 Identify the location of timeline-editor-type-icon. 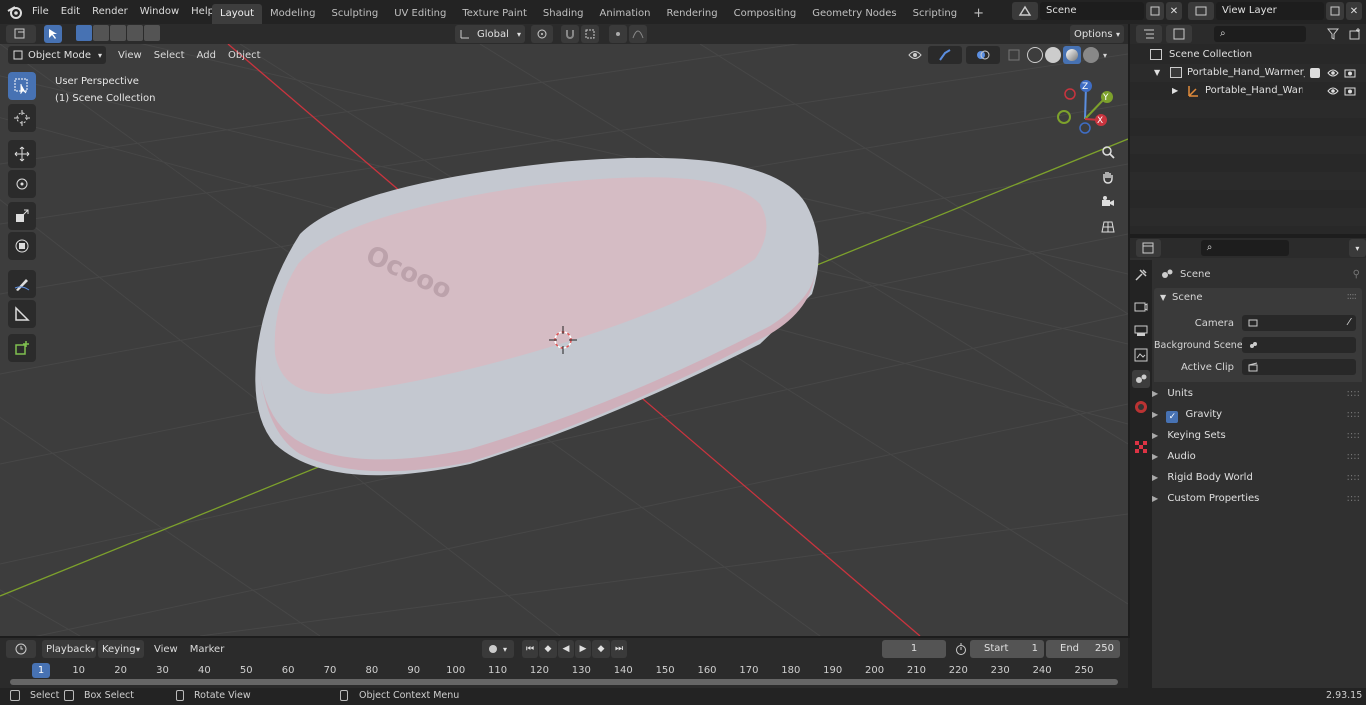
(21, 649).